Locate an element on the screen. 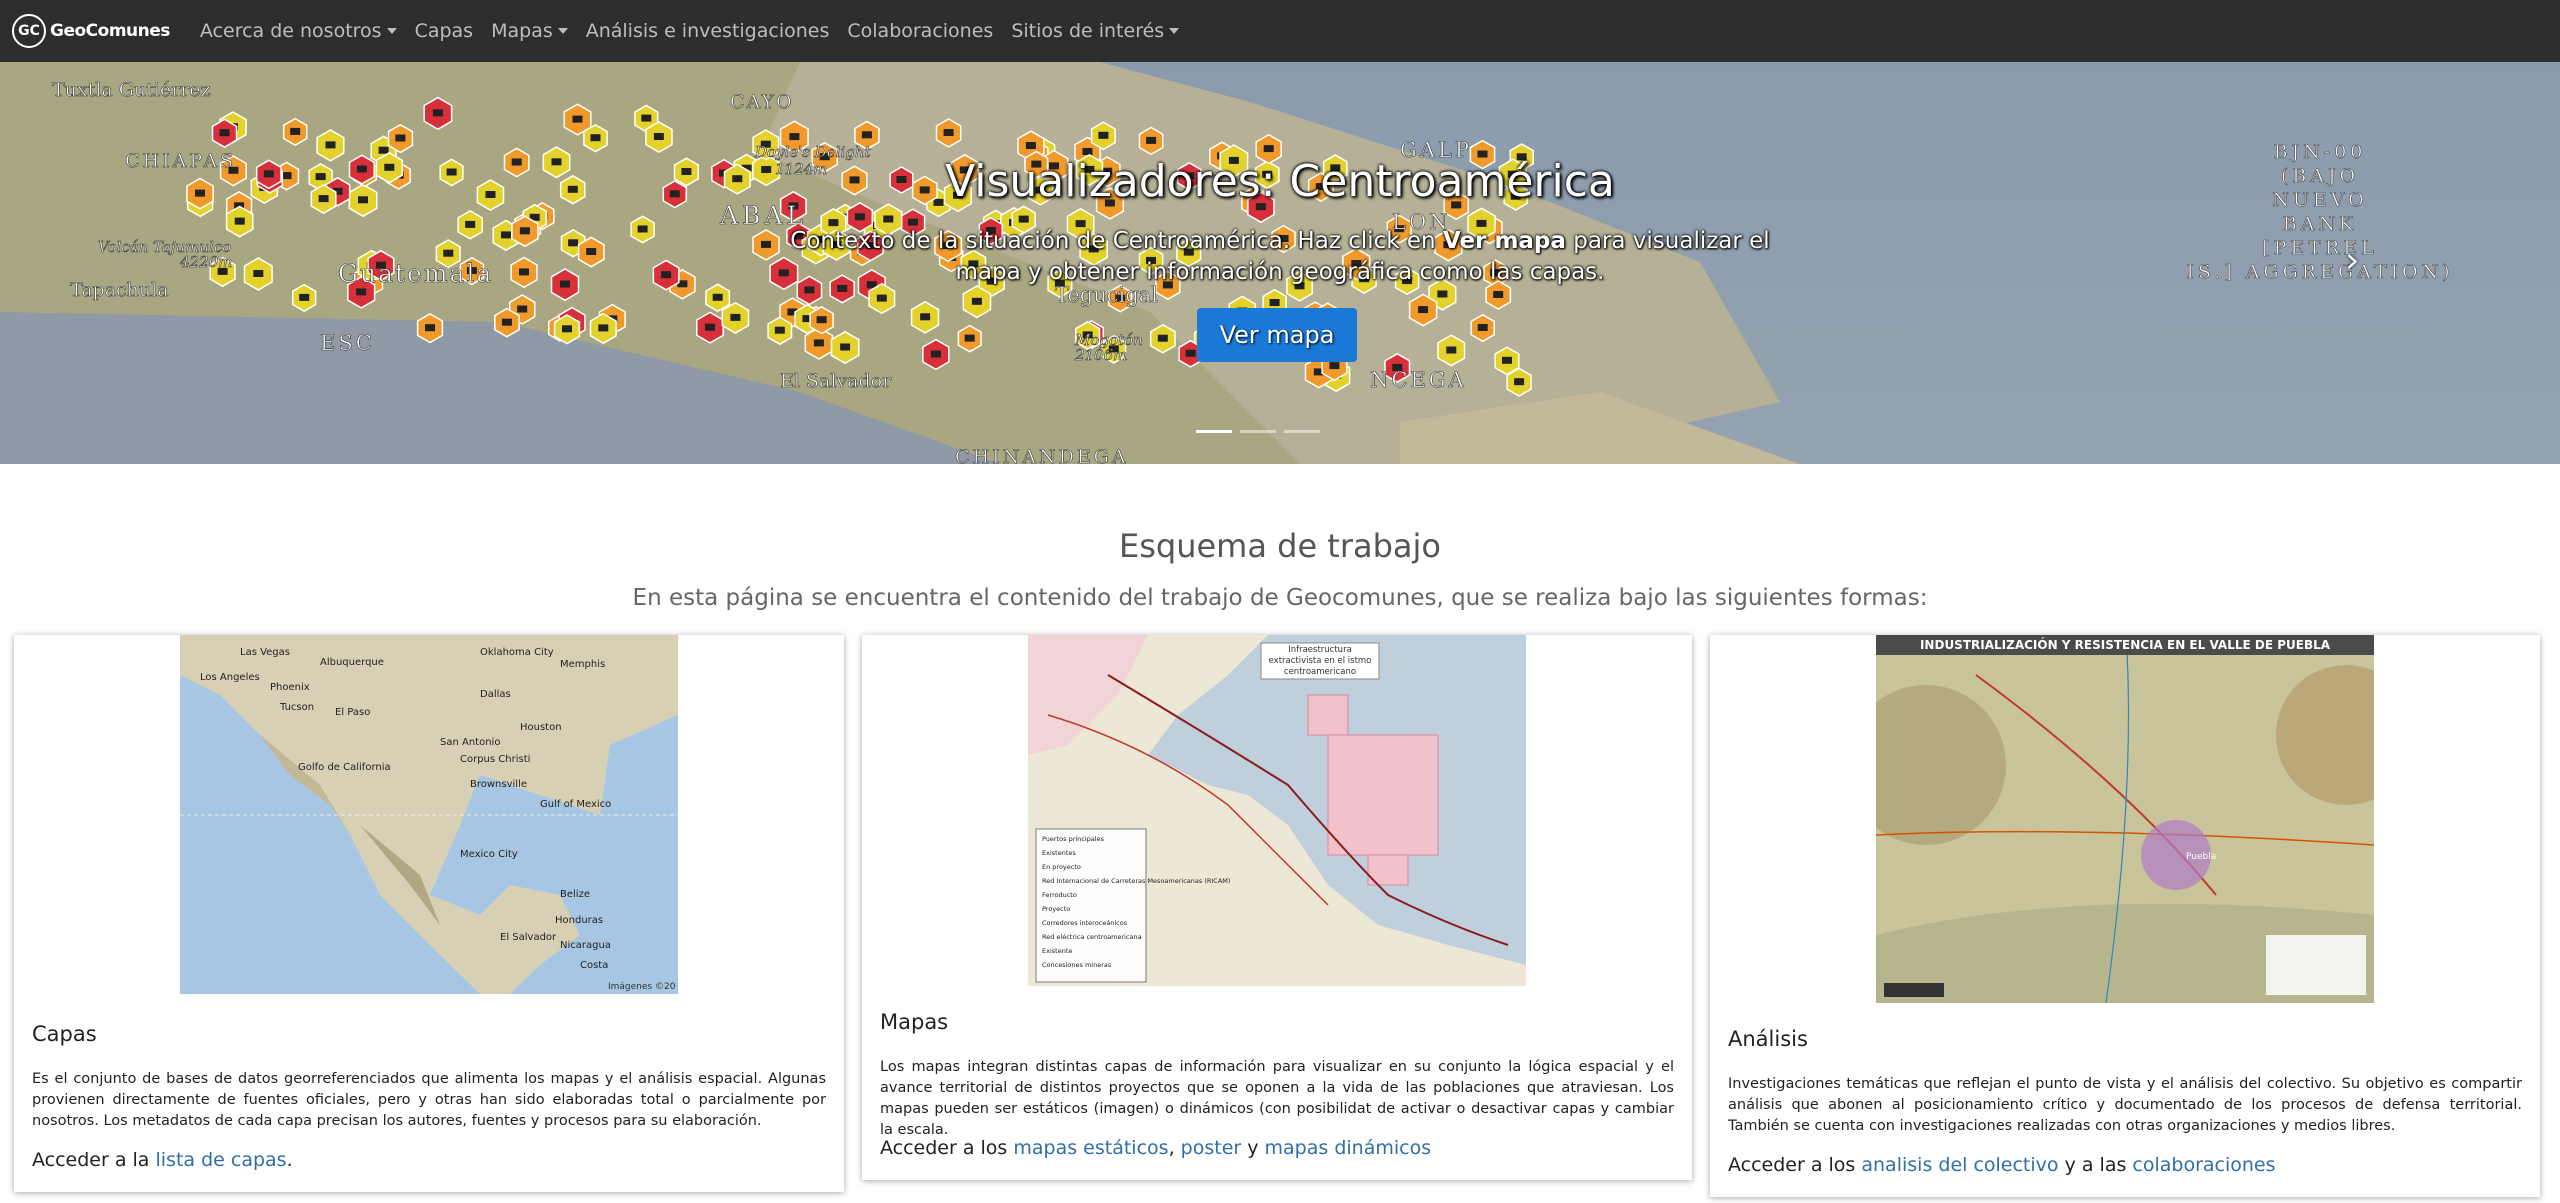 The height and width of the screenshot is (1203, 2560). map-label: Belize is located at coordinates (575, 894).